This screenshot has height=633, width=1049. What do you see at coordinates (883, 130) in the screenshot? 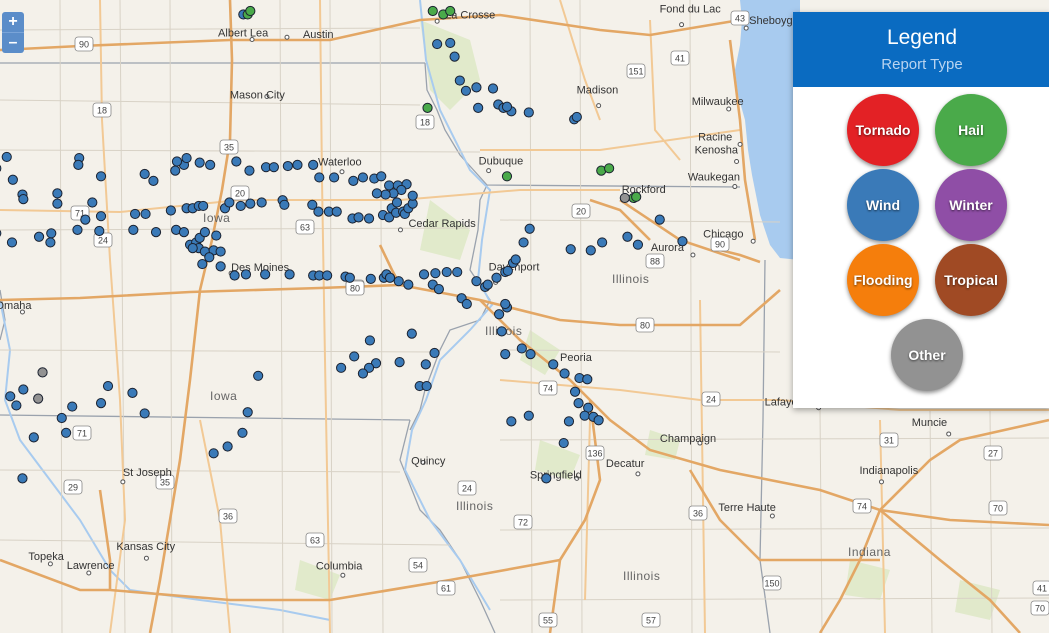
I see `legend-tornado-button: Tornado` at bounding box center [883, 130].